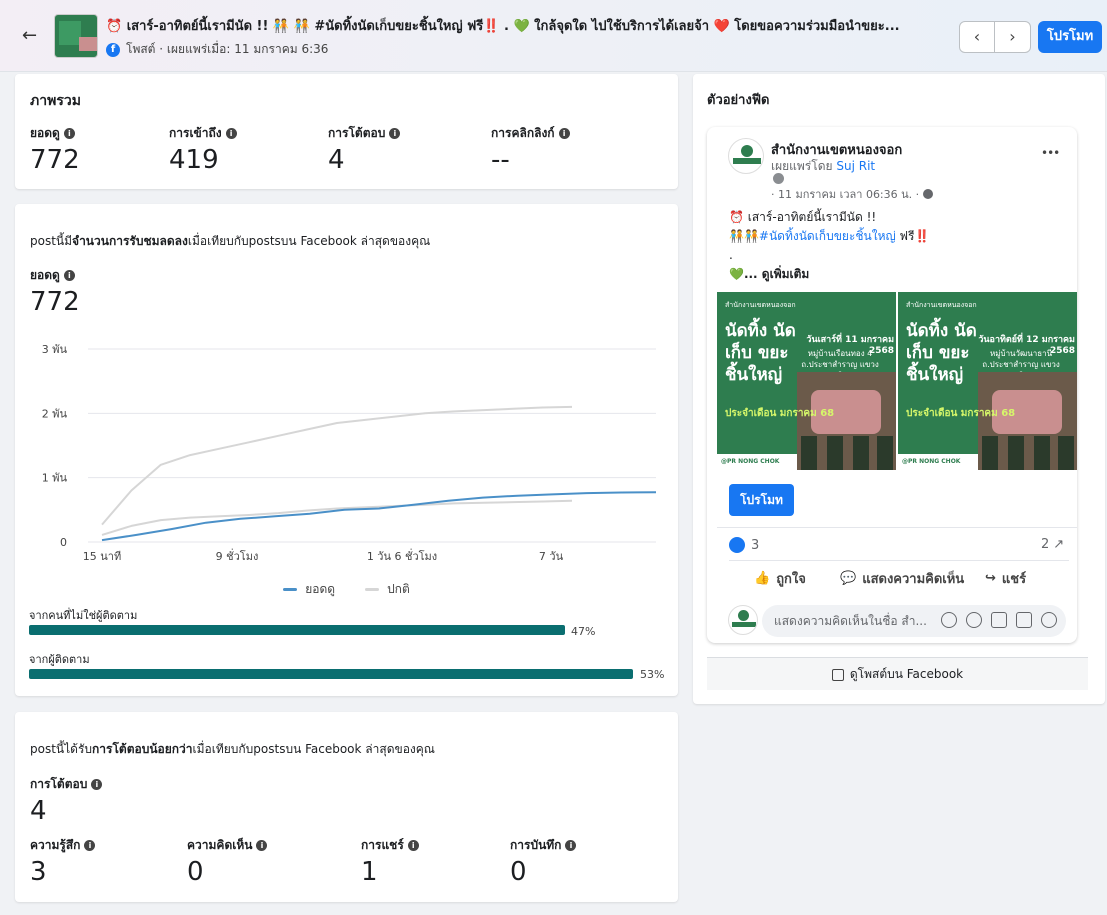  I want to click on back-arrow-icon: ←, so click(32, 36).